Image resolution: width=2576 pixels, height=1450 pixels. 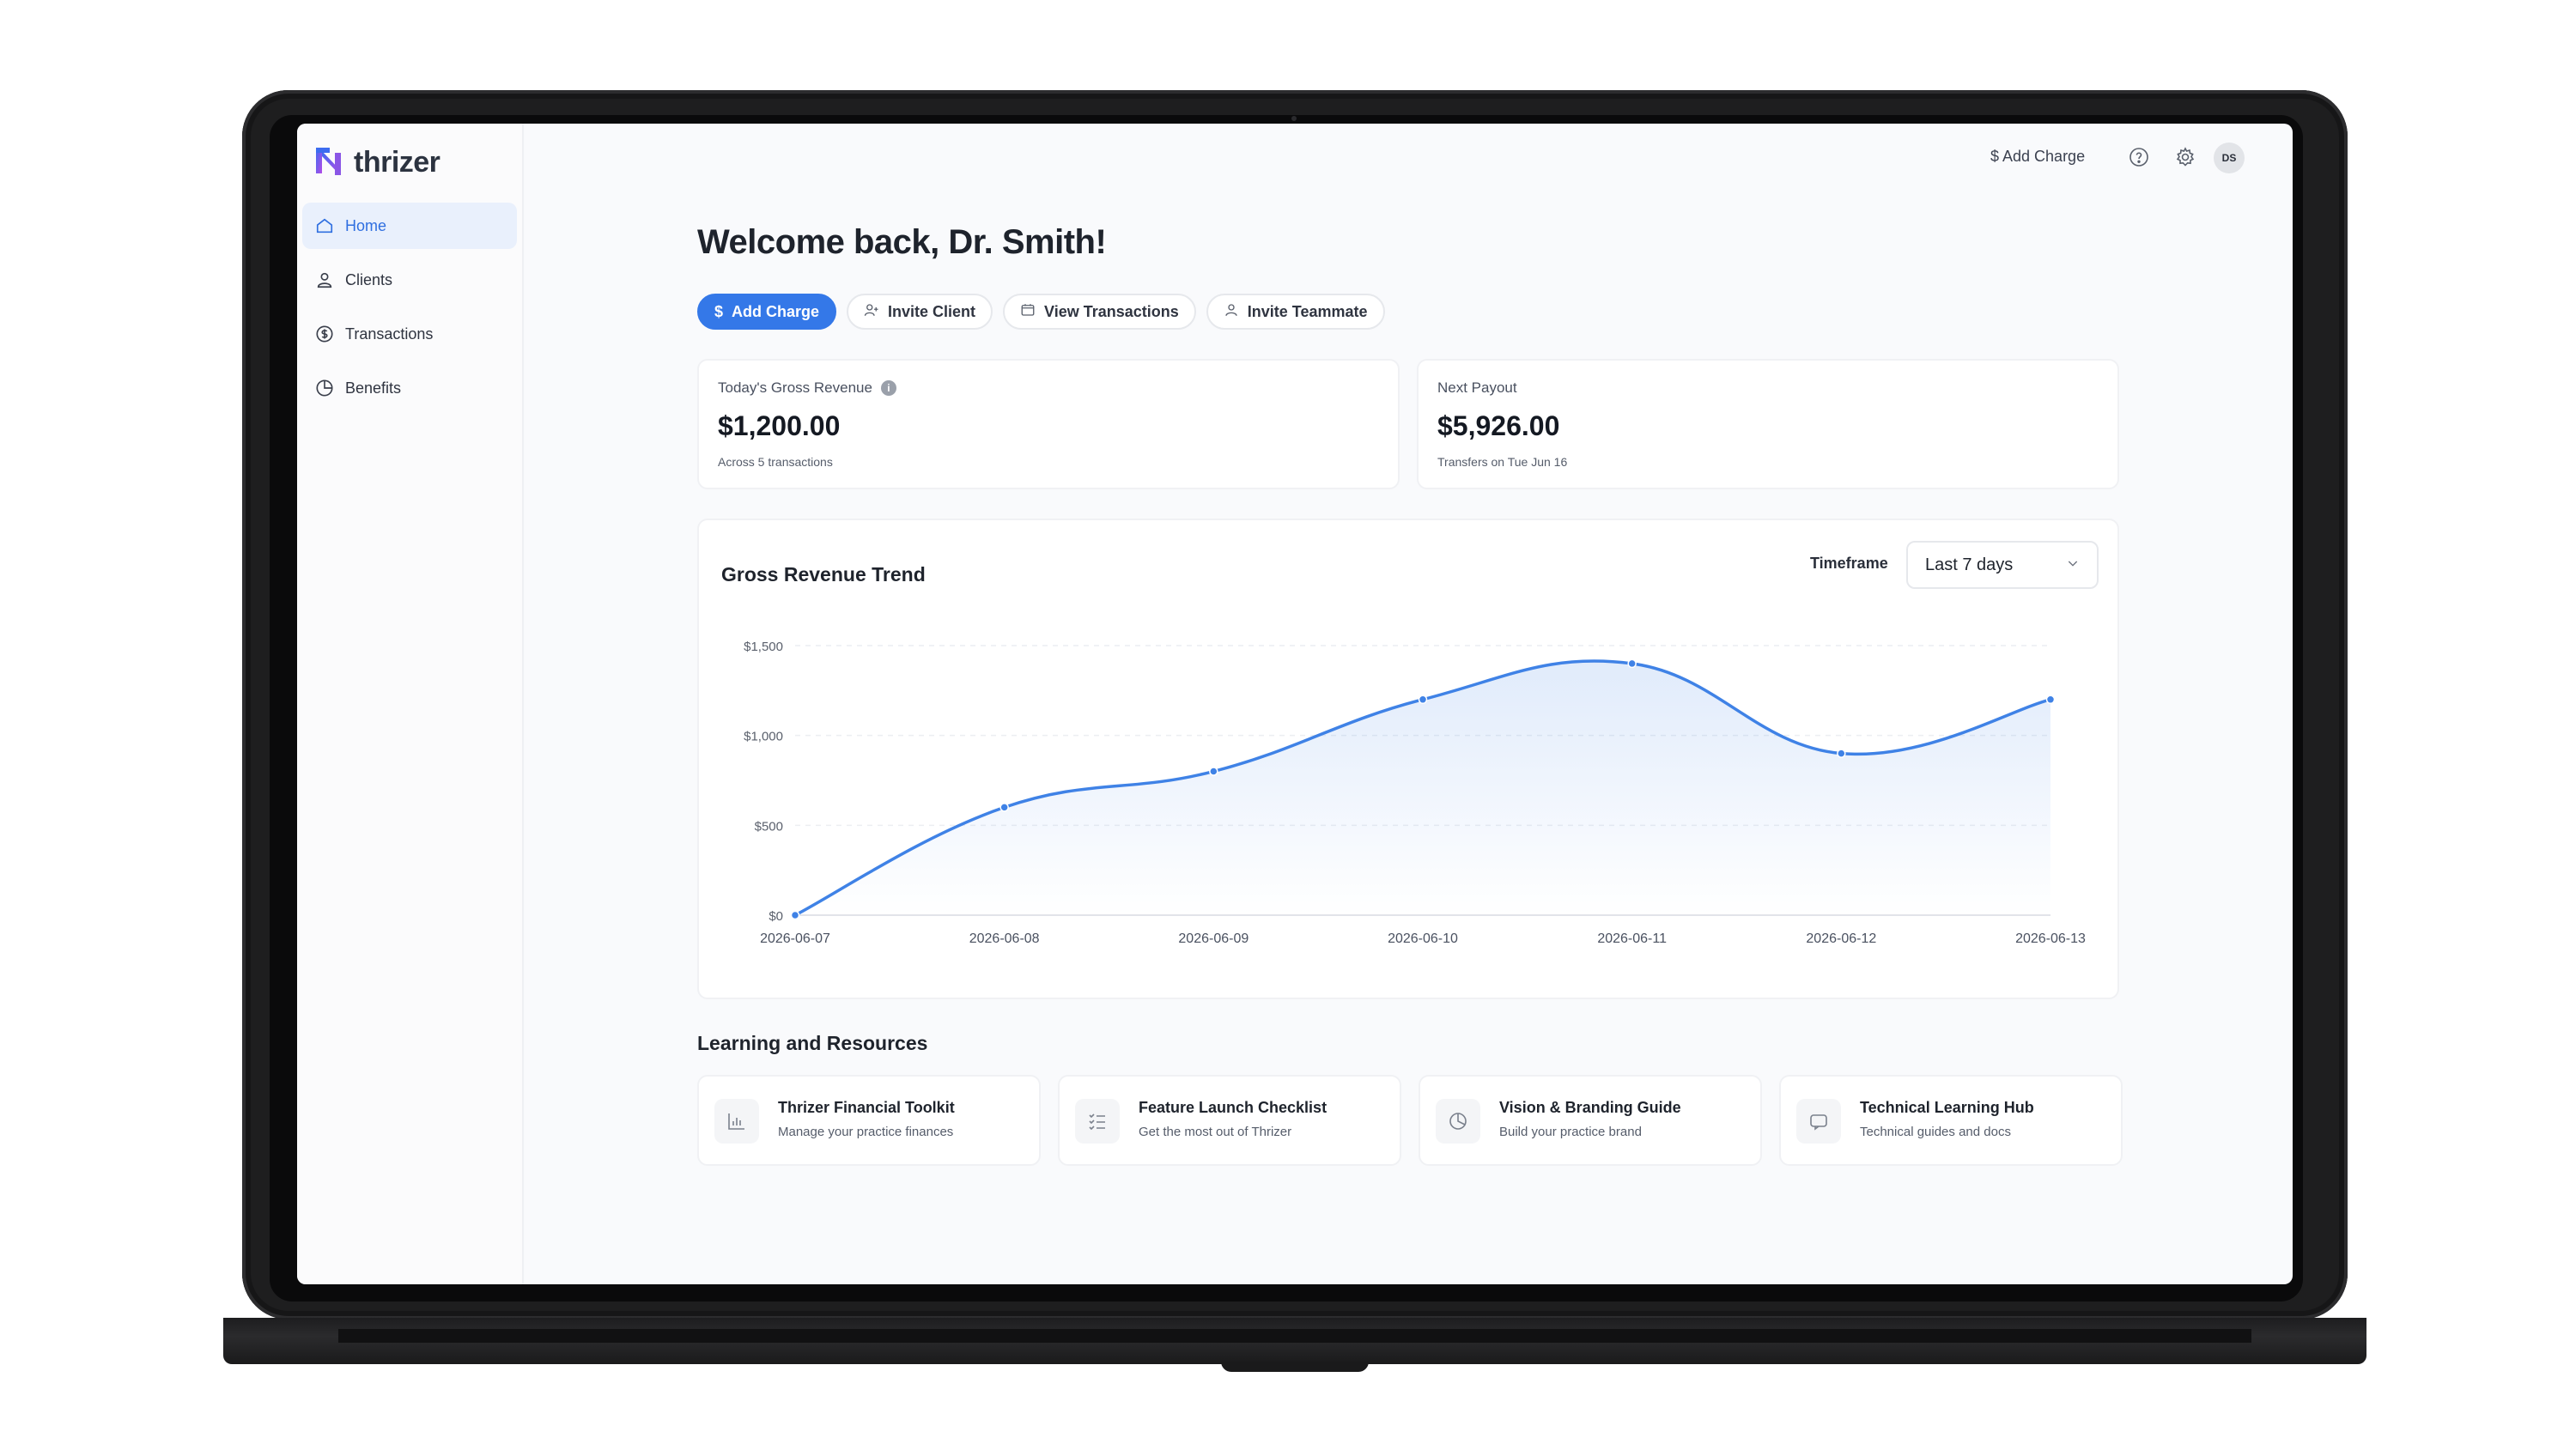 I want to click on info-icon: i, so click(x=888, y=388).